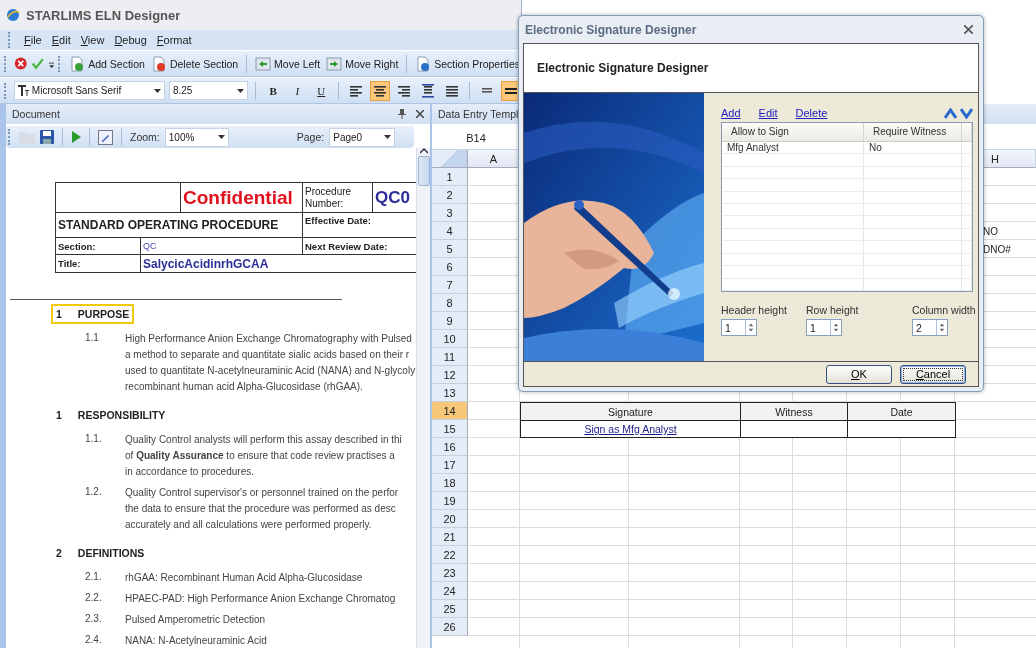 Image resolution: width=1036 pixels, height=648 pixels. Describe the element at coordinates (380, 90) in the screenshot. I see `alignment-button` at that location.